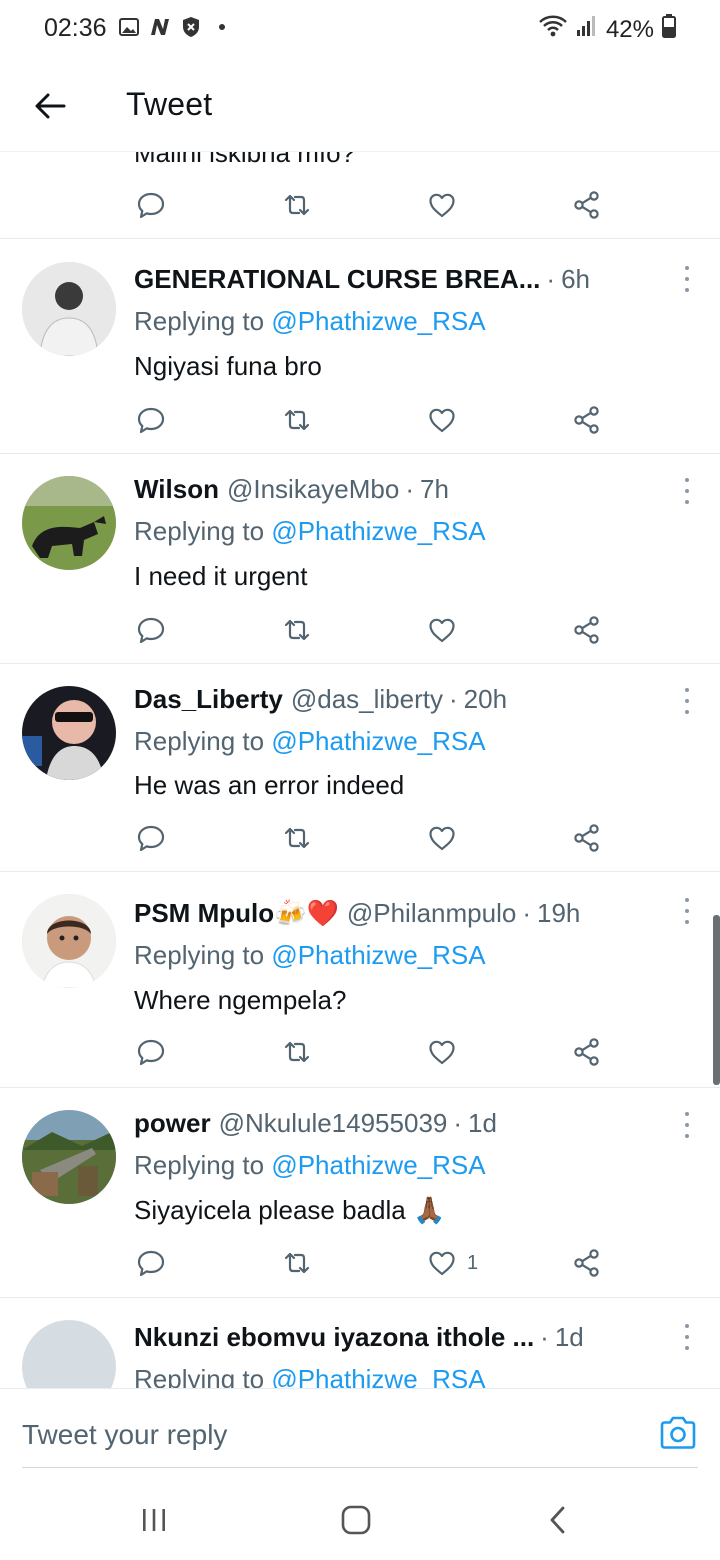  Describe the element at coordinates (208, 699) in the screenshot. I see `display-name: Das_Liberty` at that location.